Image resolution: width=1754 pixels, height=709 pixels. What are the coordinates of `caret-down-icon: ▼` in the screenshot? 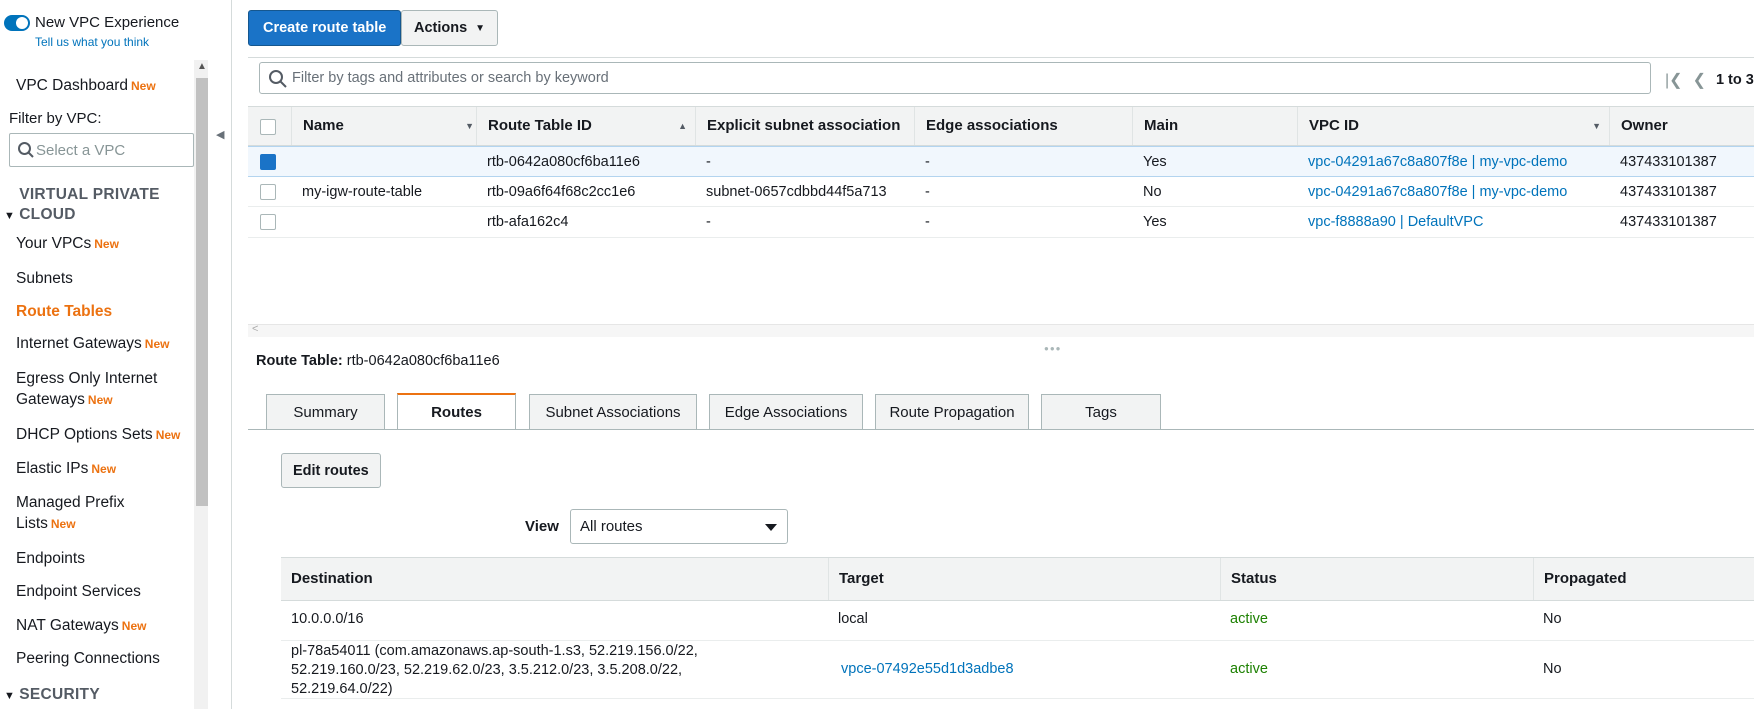 It's located at (10, 216).